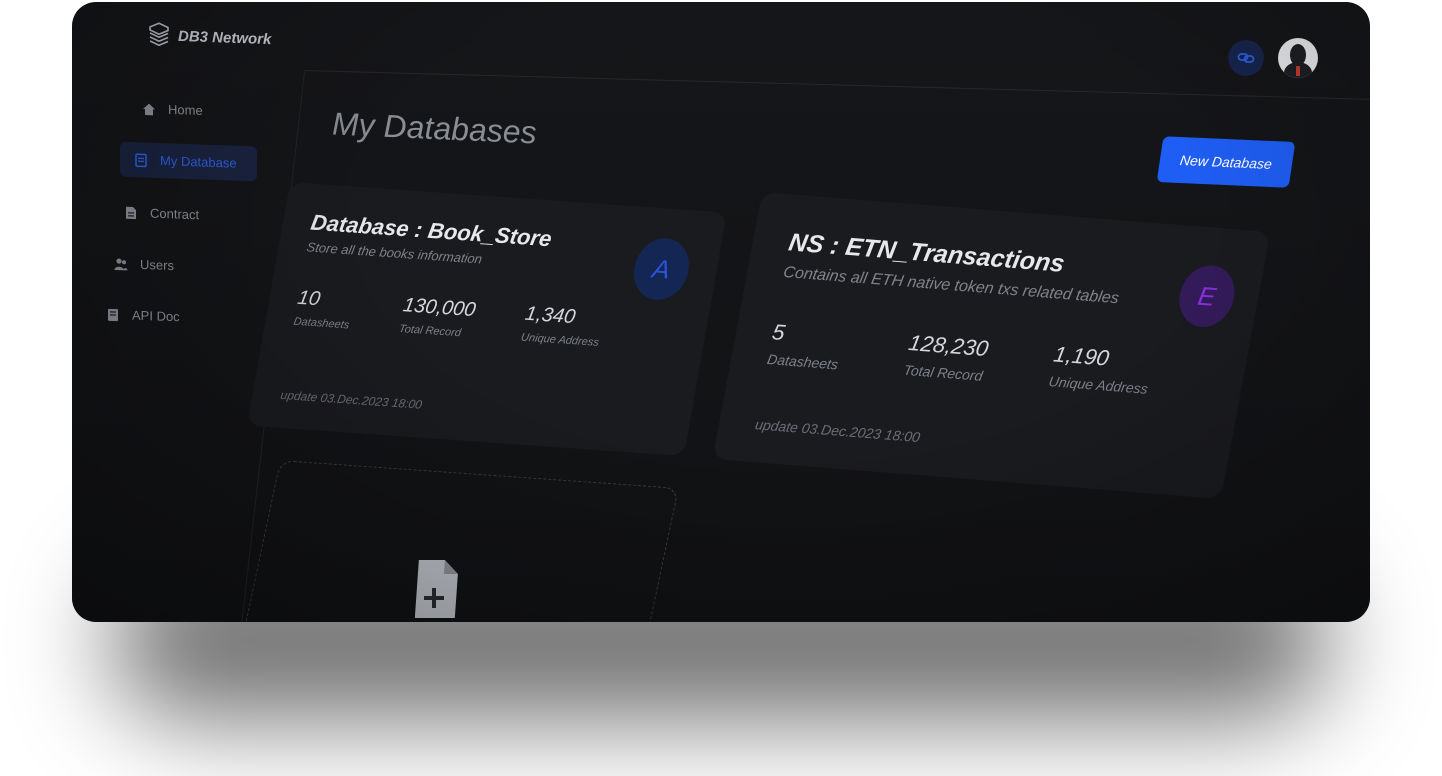 Image resolution: width=1442 pixels, height=776 pixels. Describe the element at coordinates (1298, 58) in the screenshot. I see `avatar` at that location.